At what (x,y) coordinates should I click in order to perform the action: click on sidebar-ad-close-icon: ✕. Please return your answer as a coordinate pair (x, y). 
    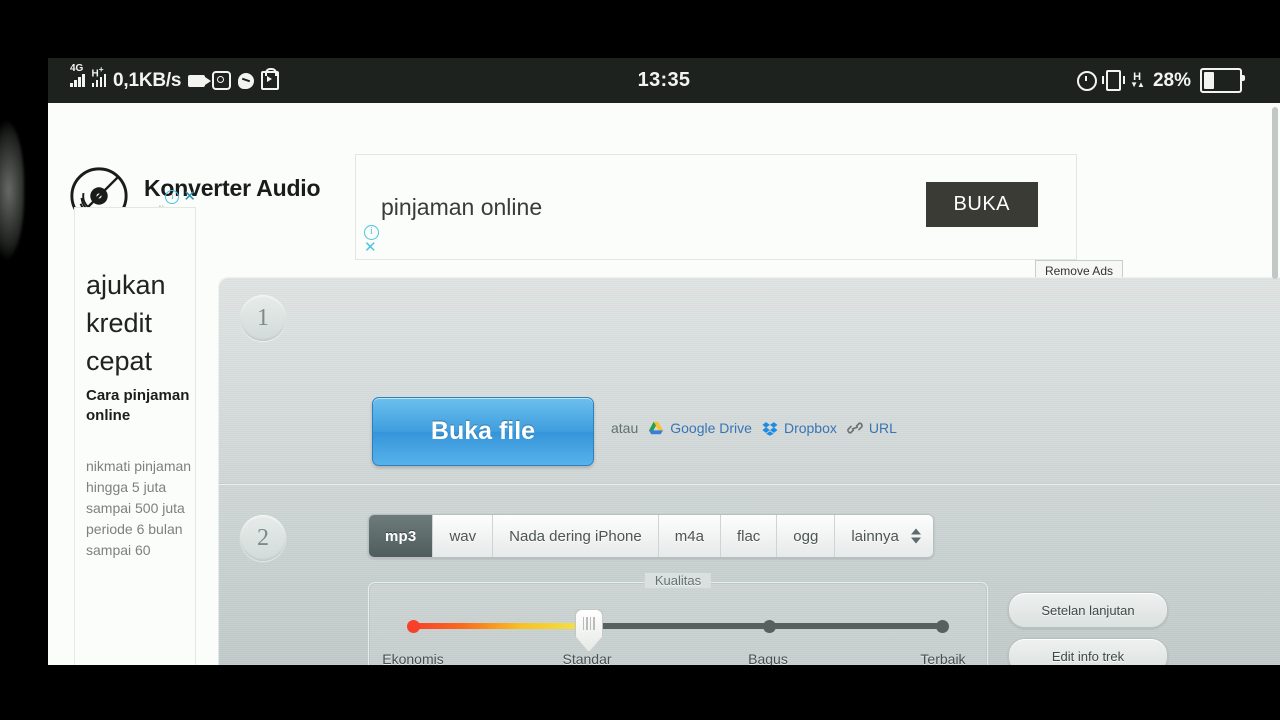
    Looking at the image, I should click on (189, 196).